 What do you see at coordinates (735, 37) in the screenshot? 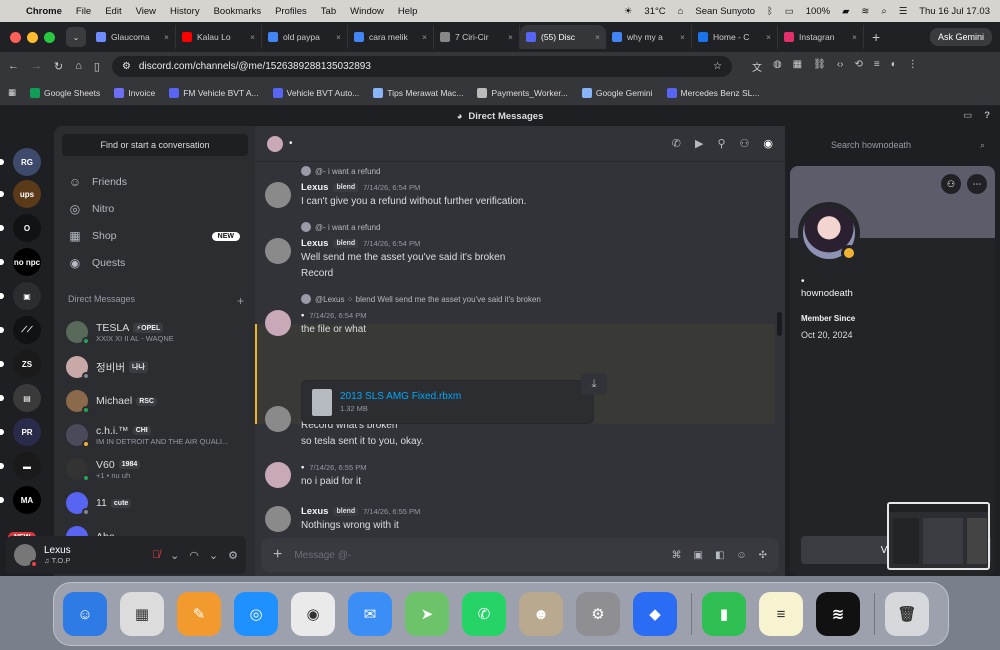
I see `browser-tab: Home - C ×` at bounding box center [735, 37].